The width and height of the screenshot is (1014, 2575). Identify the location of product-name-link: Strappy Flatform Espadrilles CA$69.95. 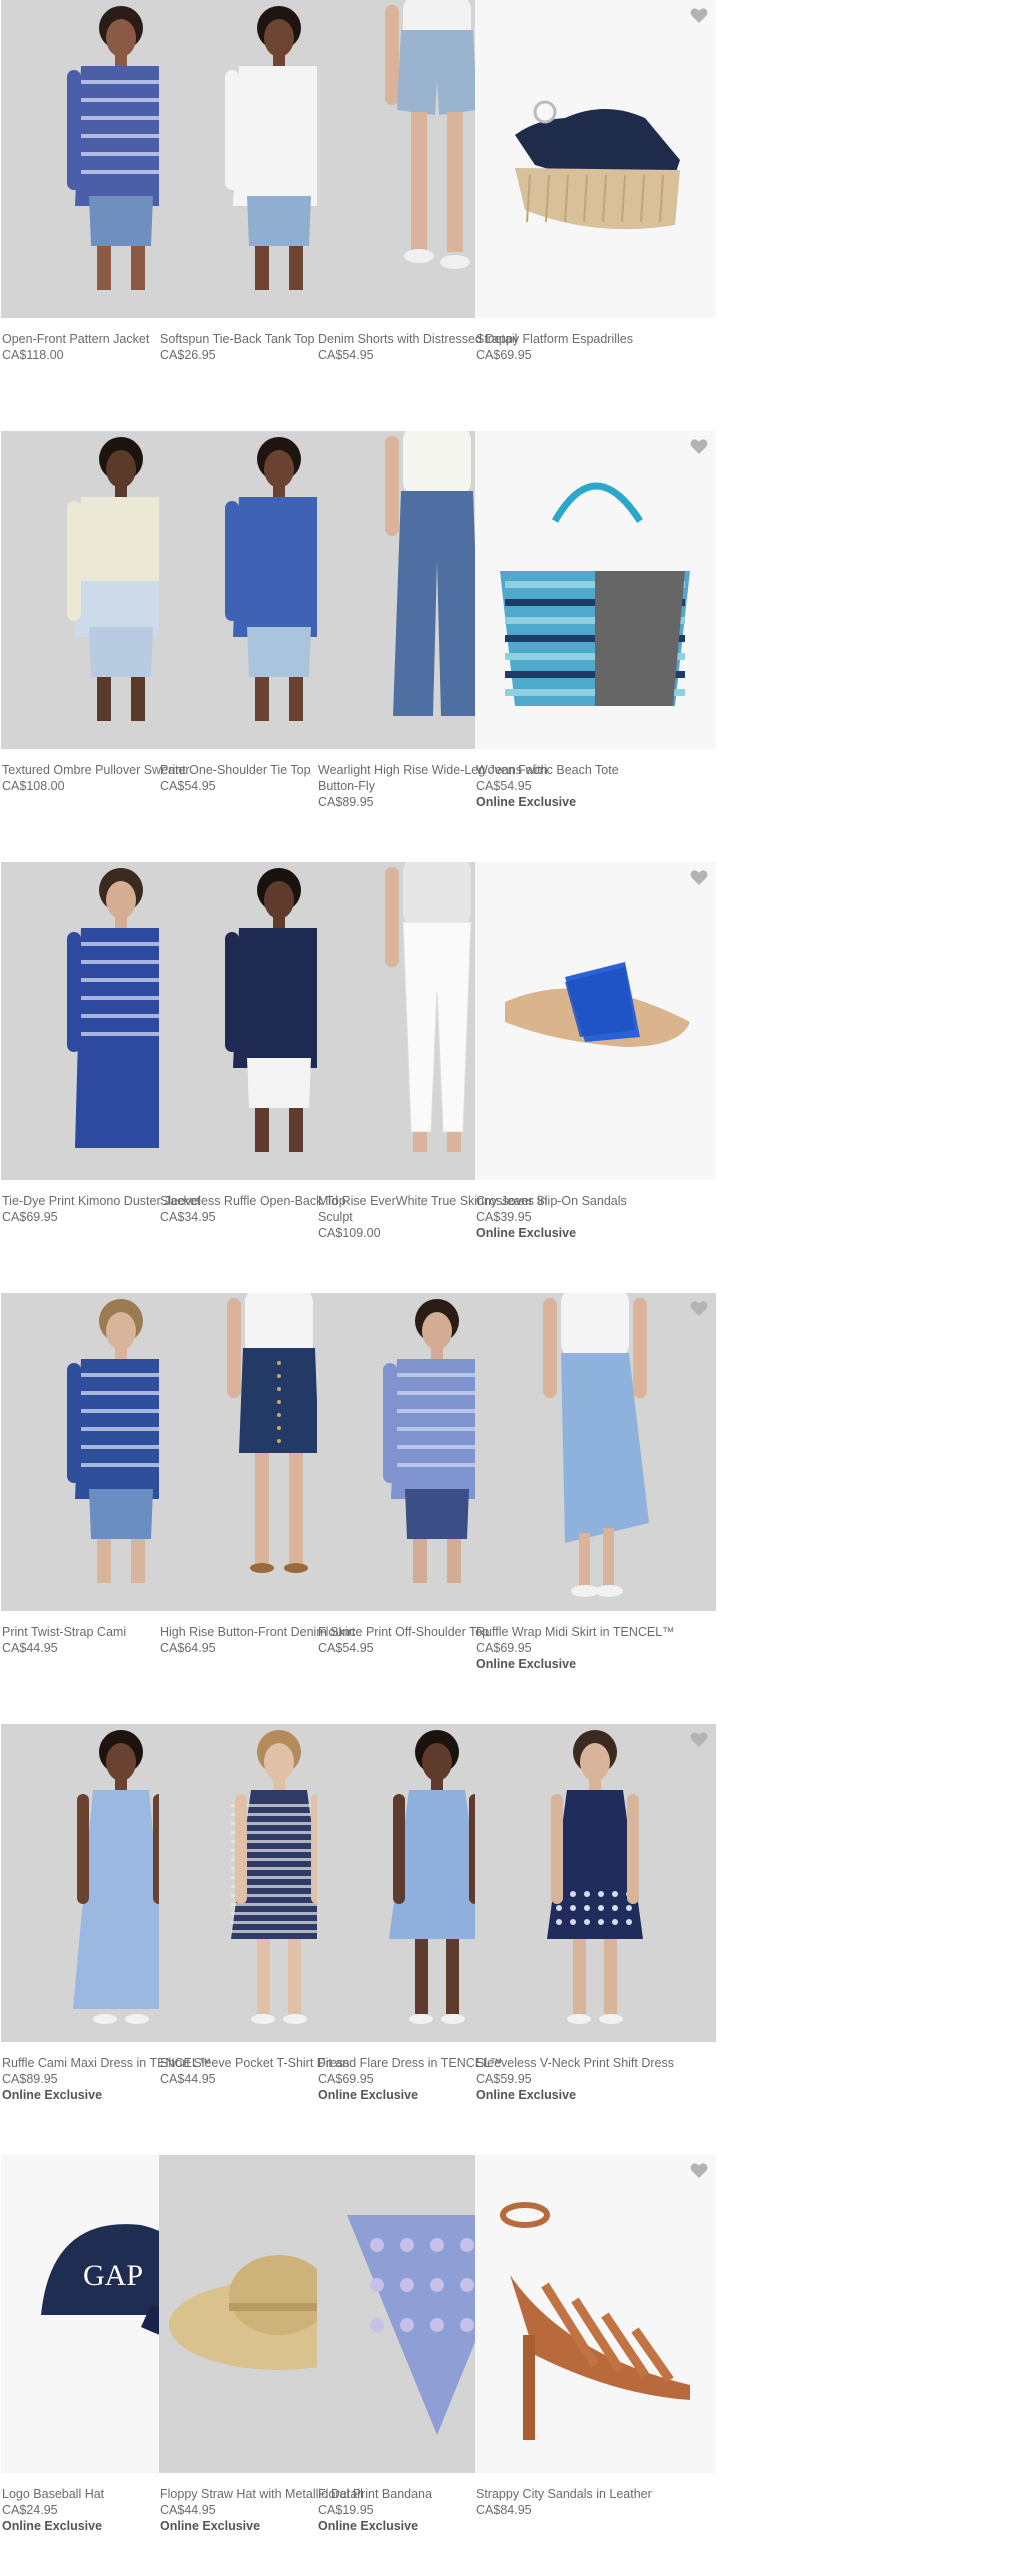
(596, 347).